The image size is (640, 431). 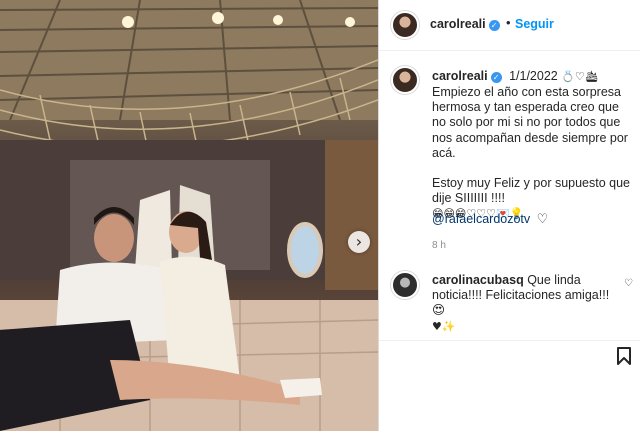 I want to click on caption-emojis: 💍♡🛳, so click(x=580, y=76).